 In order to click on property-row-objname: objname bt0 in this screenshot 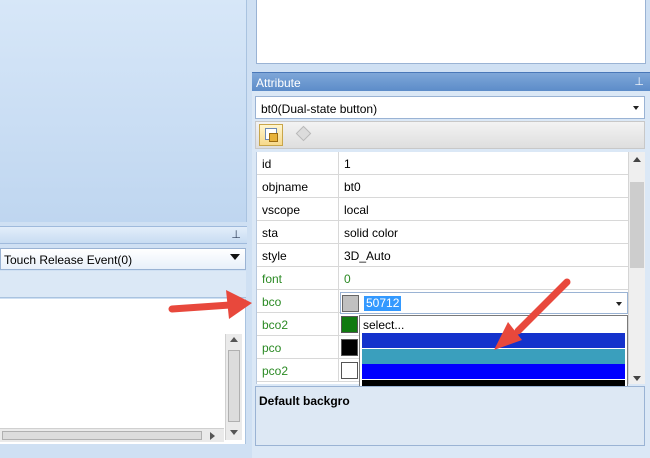, I will do `click(442, 186)`.